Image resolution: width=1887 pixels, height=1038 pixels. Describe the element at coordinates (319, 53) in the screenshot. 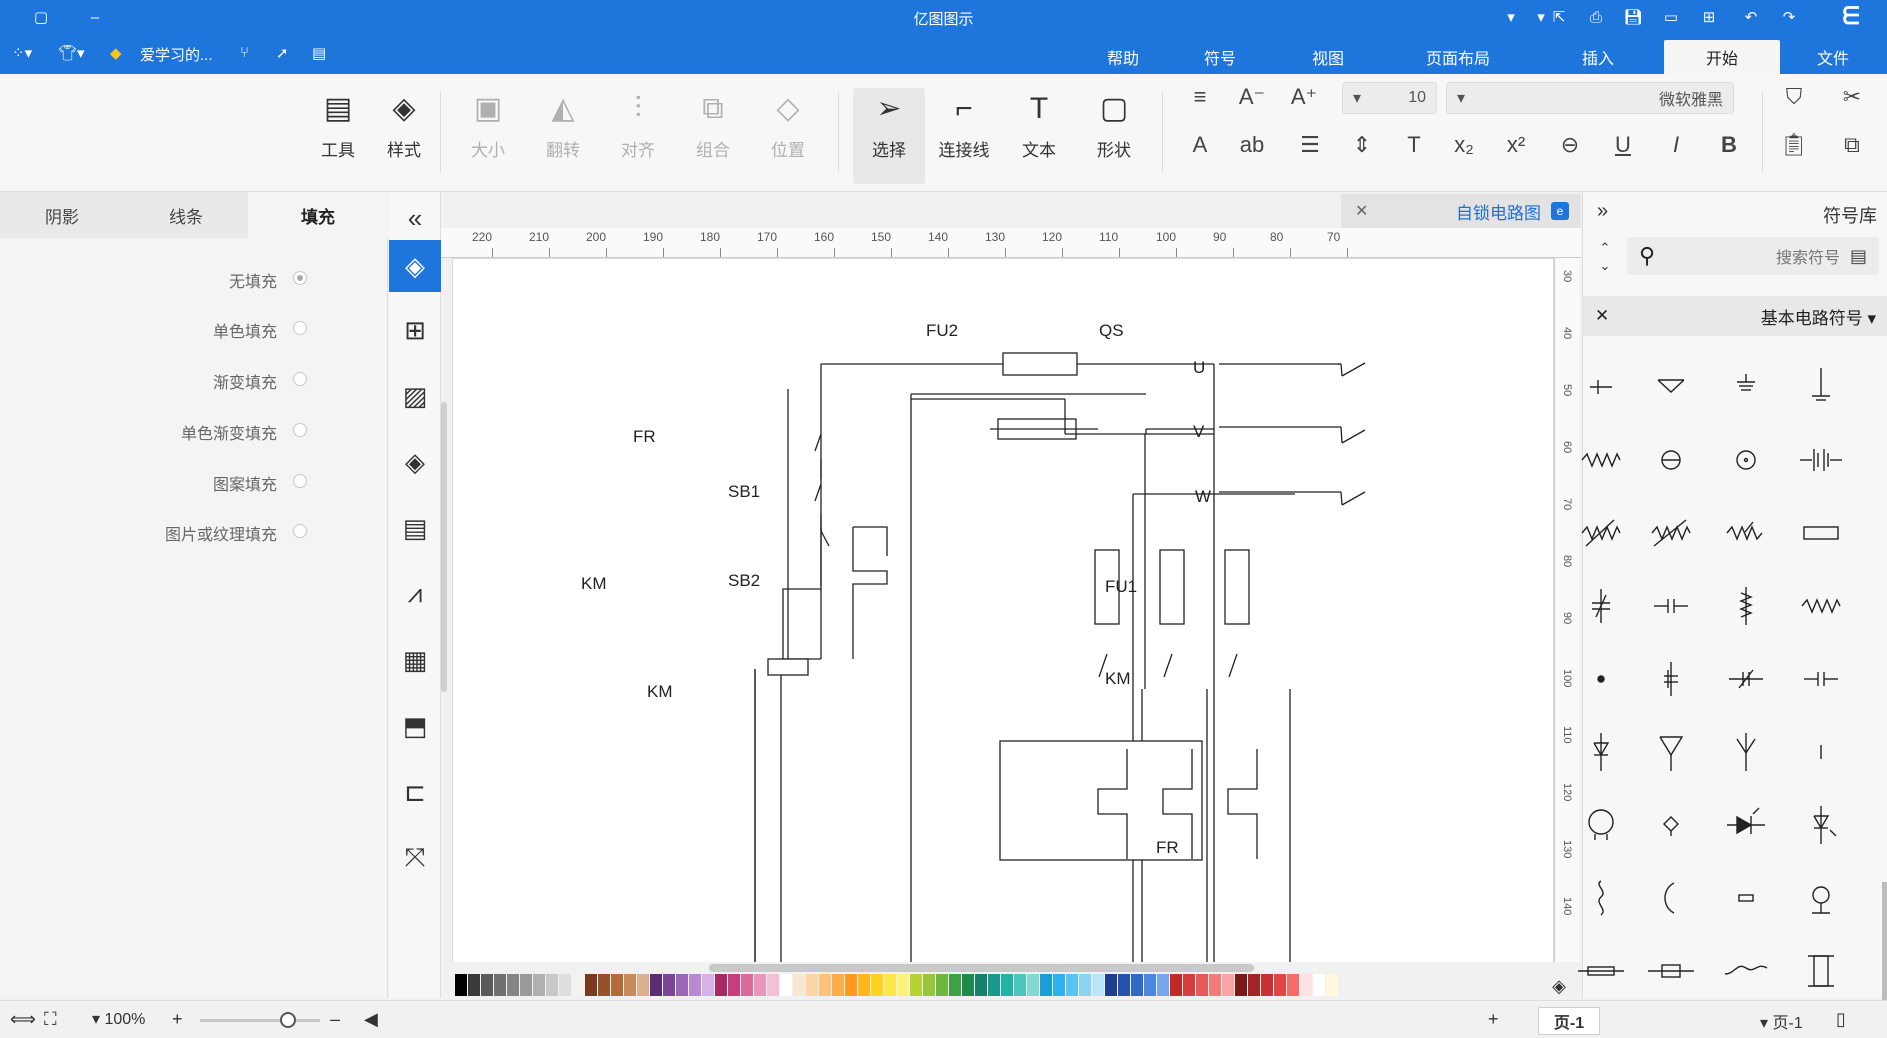

I see `comment-icon: ▤` at that location.